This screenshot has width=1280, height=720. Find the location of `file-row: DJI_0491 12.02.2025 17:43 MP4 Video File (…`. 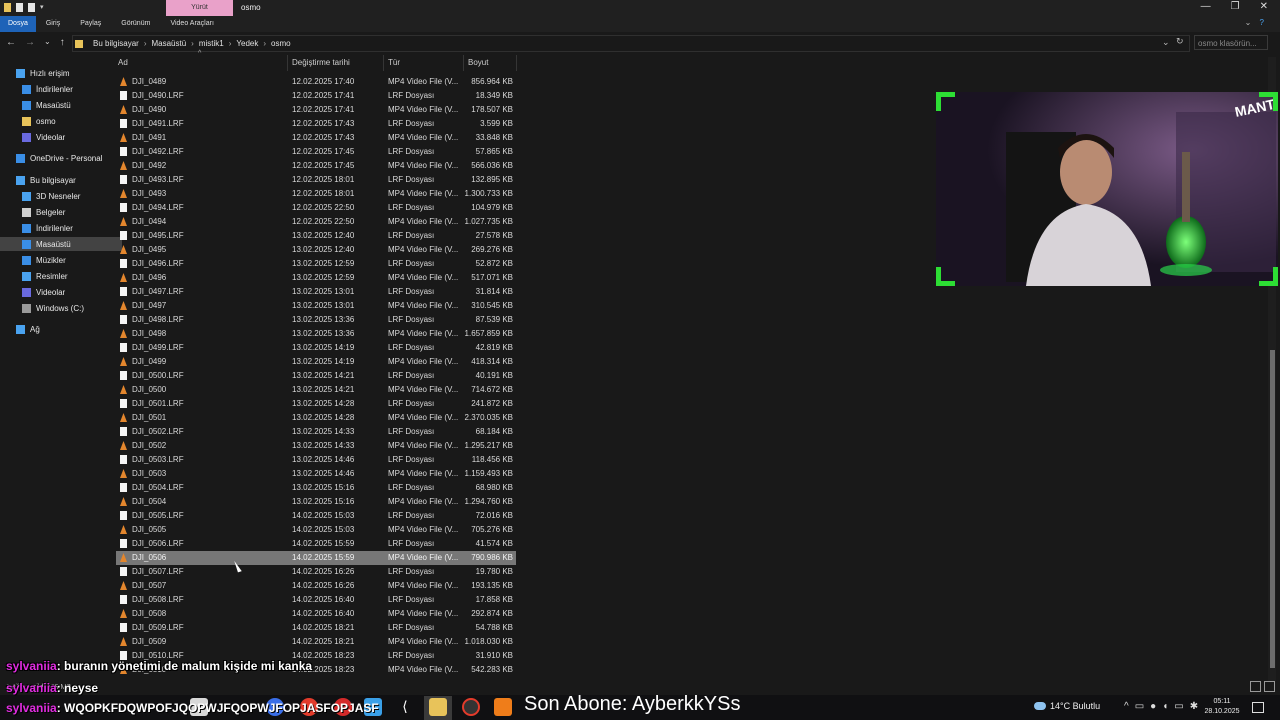

file-row: DJI_0491 12.02.2025 17:43 MP4 Video File (… is located at coordinates (316, 138).